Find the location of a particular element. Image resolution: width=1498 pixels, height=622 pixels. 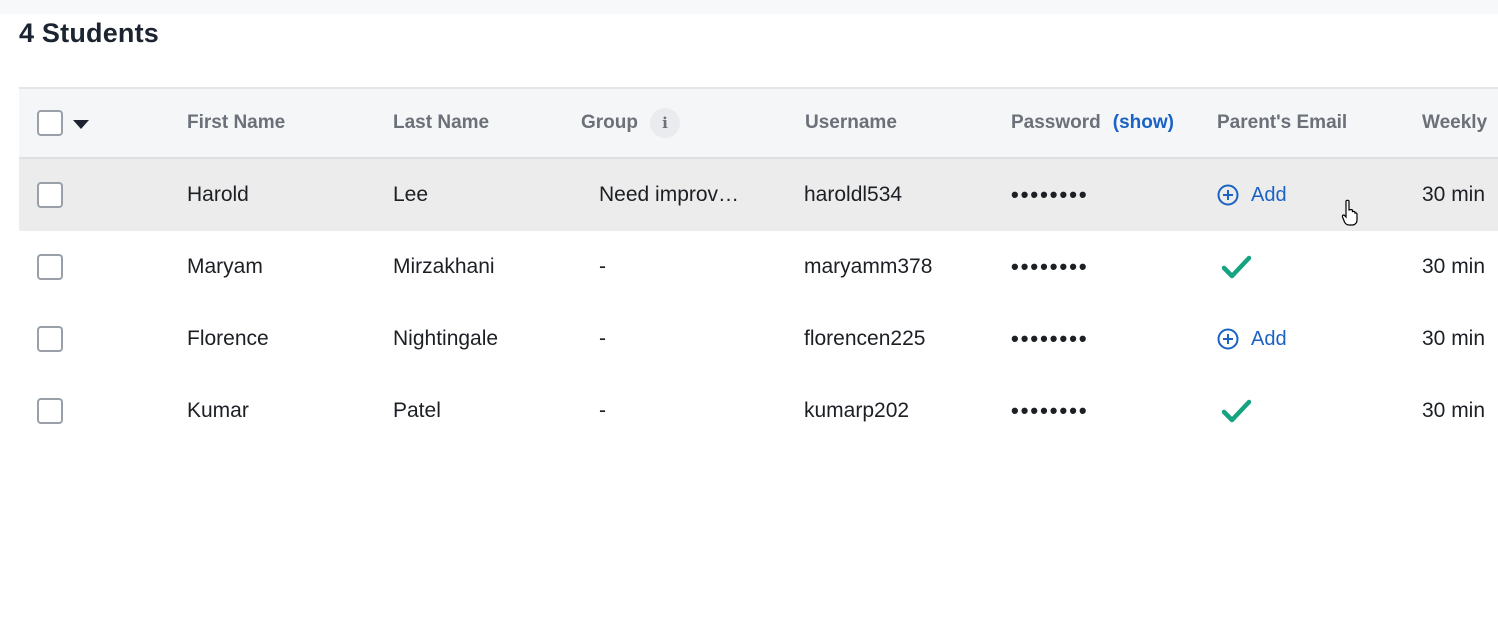

page-title: 4 Students is located at coordinates (89, 33).